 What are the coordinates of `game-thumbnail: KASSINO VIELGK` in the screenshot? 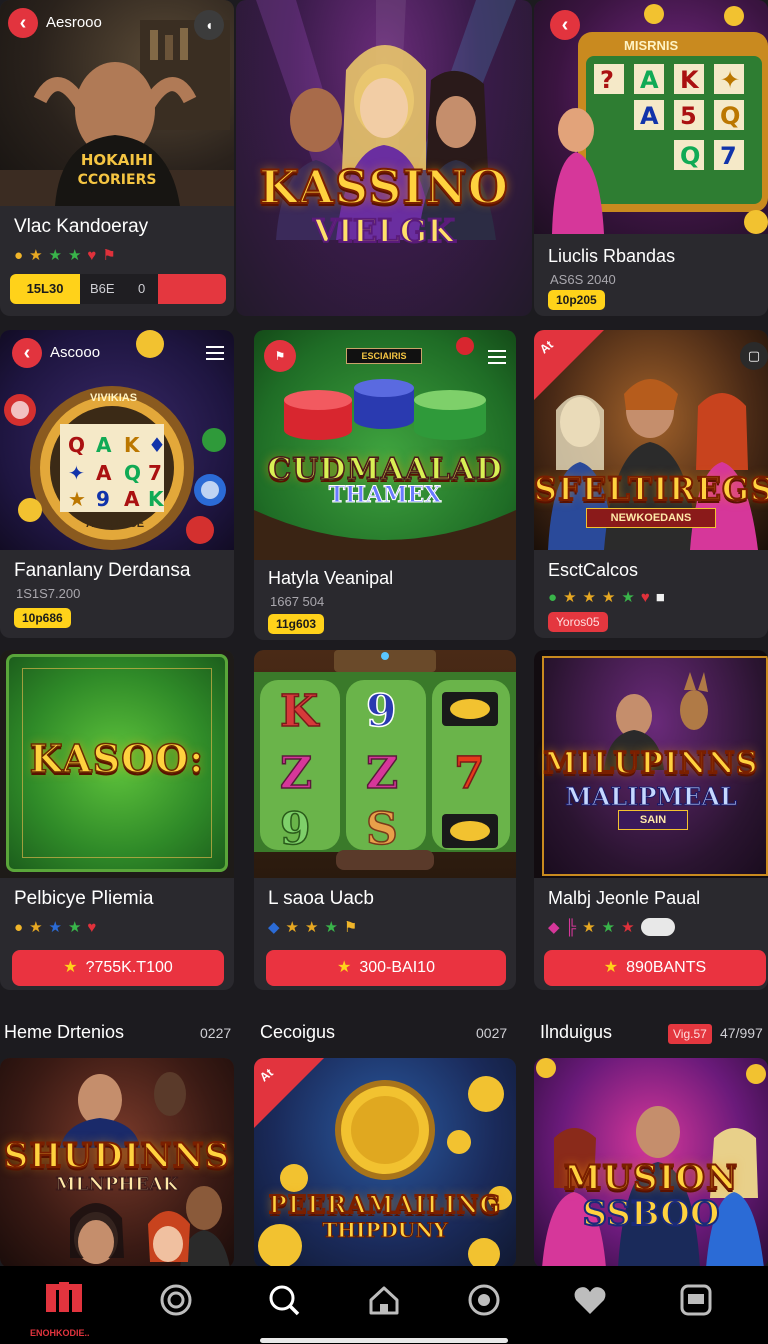 It's located at (384, 158).